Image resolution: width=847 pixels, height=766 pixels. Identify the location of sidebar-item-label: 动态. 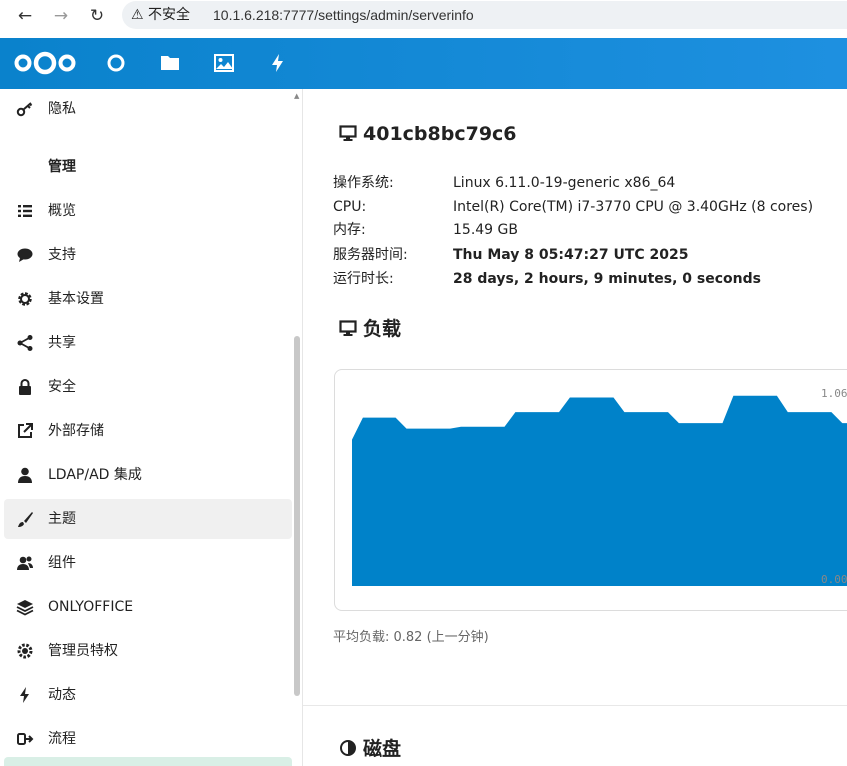
(62, 695).